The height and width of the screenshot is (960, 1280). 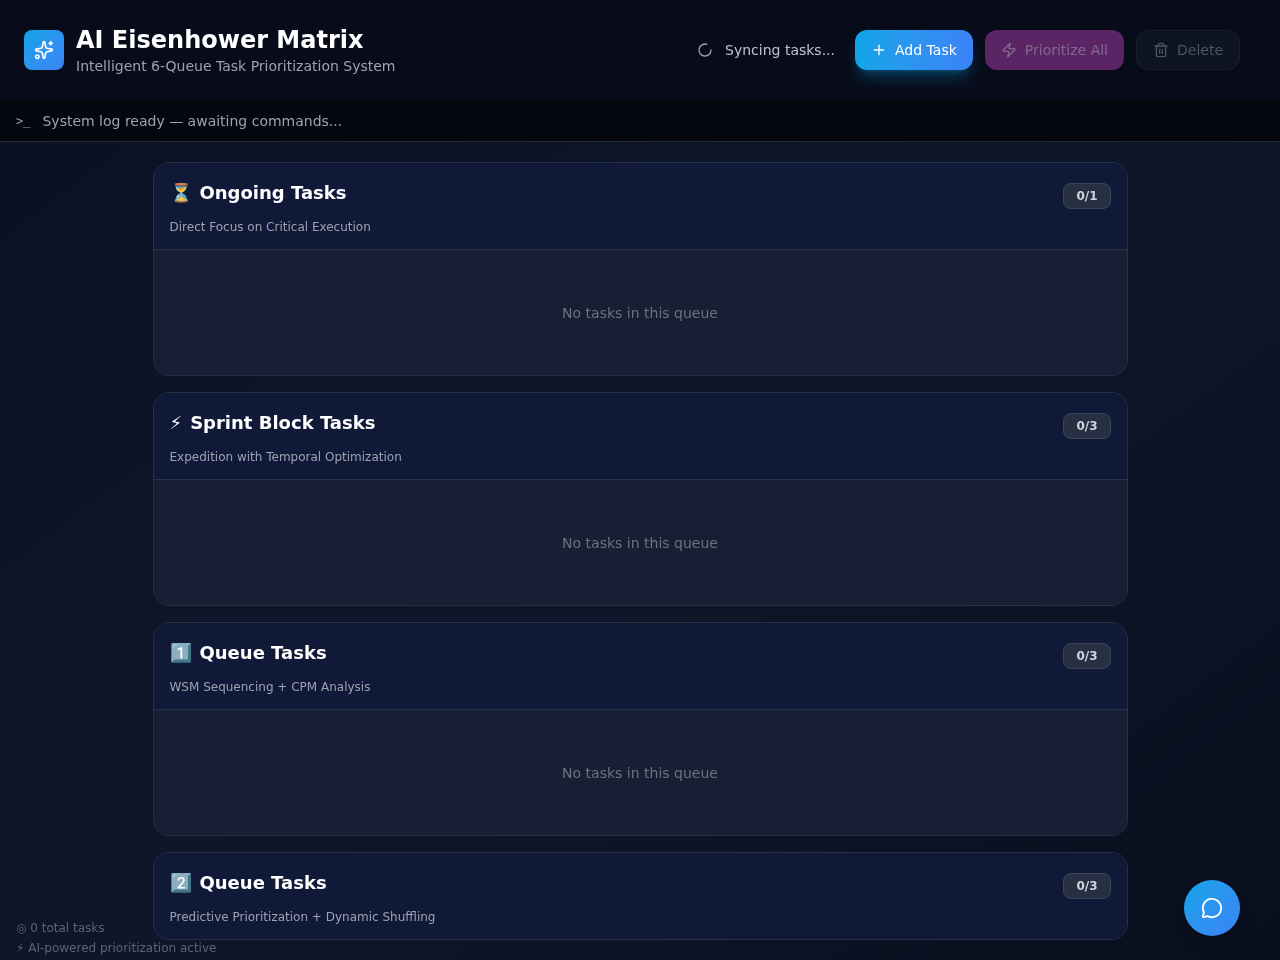 I want to click on queue-count: 0/1, so click(x=1087, y=196).